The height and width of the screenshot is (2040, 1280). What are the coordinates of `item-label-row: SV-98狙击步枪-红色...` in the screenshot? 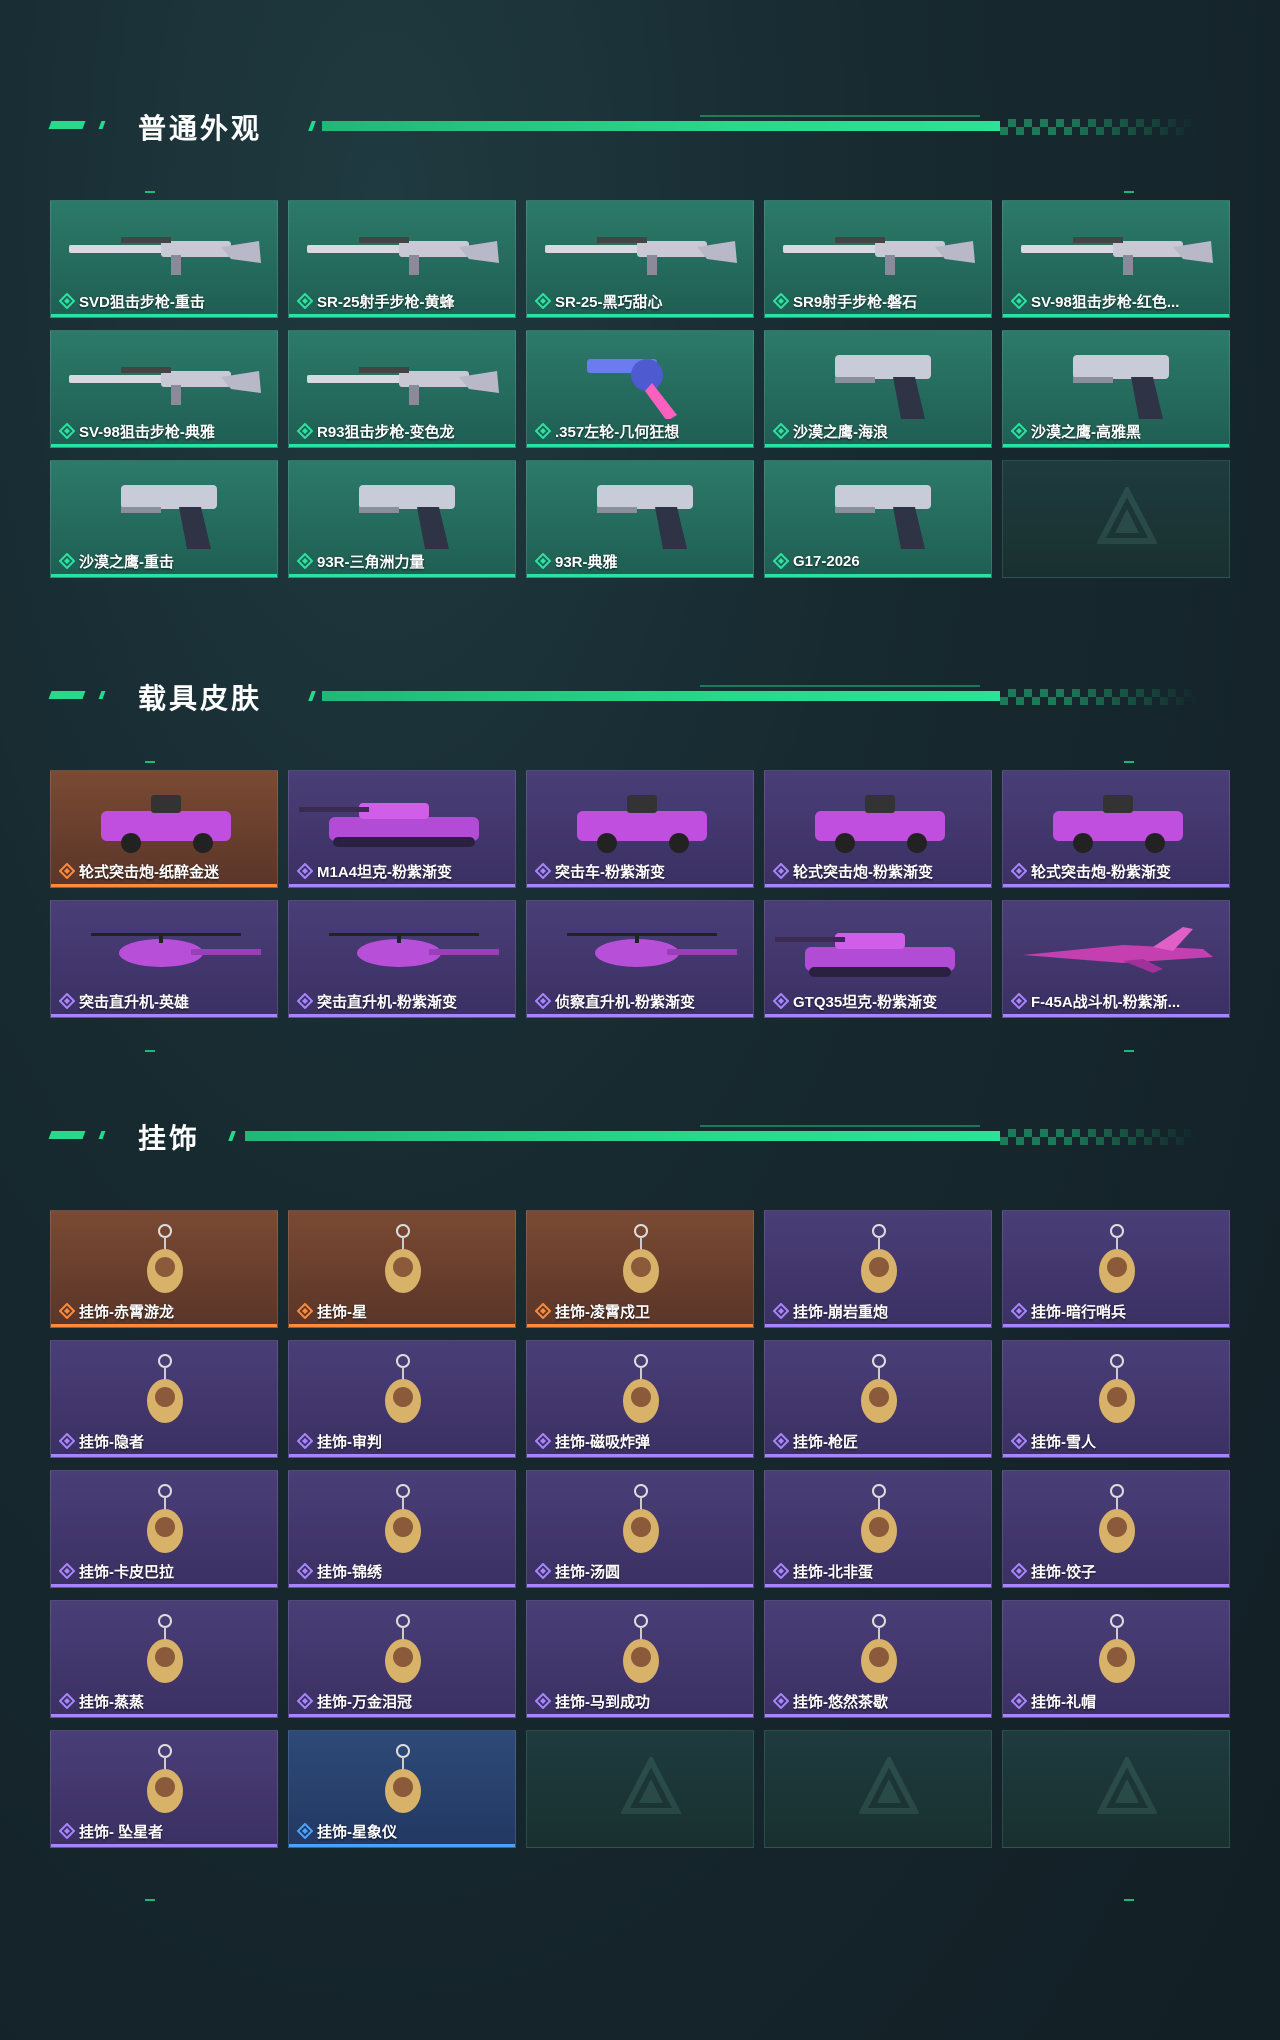 It's located at (1117, 301).